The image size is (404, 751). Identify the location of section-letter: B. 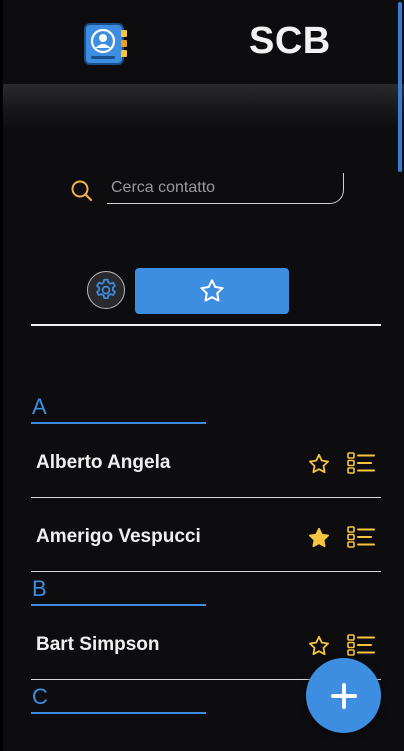
(39, 588).